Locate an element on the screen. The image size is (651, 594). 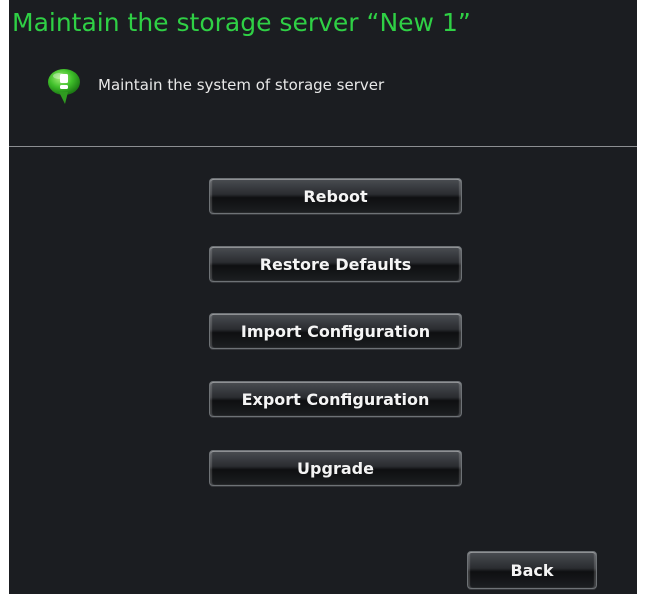
export-configuration-button: Export Configuration is located at coordinates (335, 399).